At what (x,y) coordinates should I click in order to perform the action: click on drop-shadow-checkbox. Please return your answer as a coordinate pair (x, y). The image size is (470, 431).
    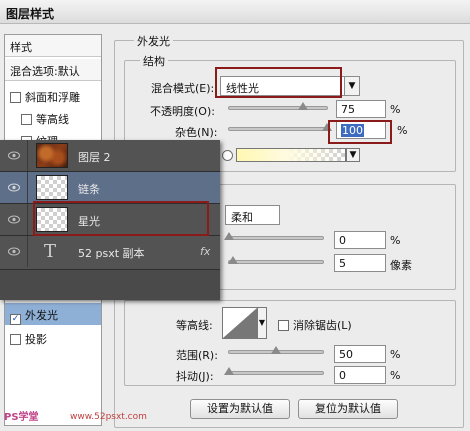
    Looking at the image, I should click on (15, 339).